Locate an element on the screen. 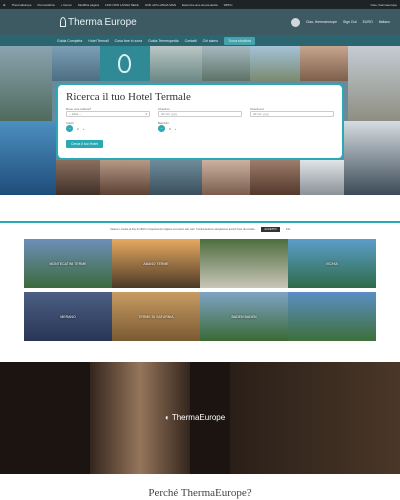 The image size is (400, 500). search-hotel-button: Cerca il tuo Hotel is located at coordinates (84, 144).